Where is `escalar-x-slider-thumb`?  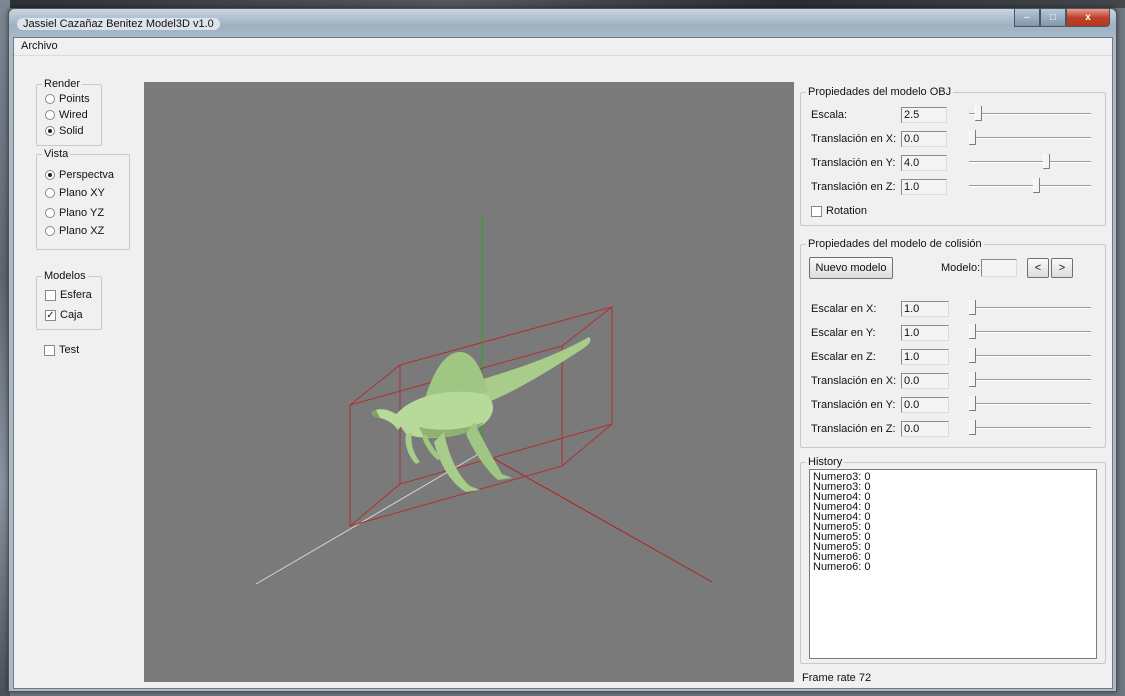 escalar-x-slider-thumb is located at coordinates (972, 307).